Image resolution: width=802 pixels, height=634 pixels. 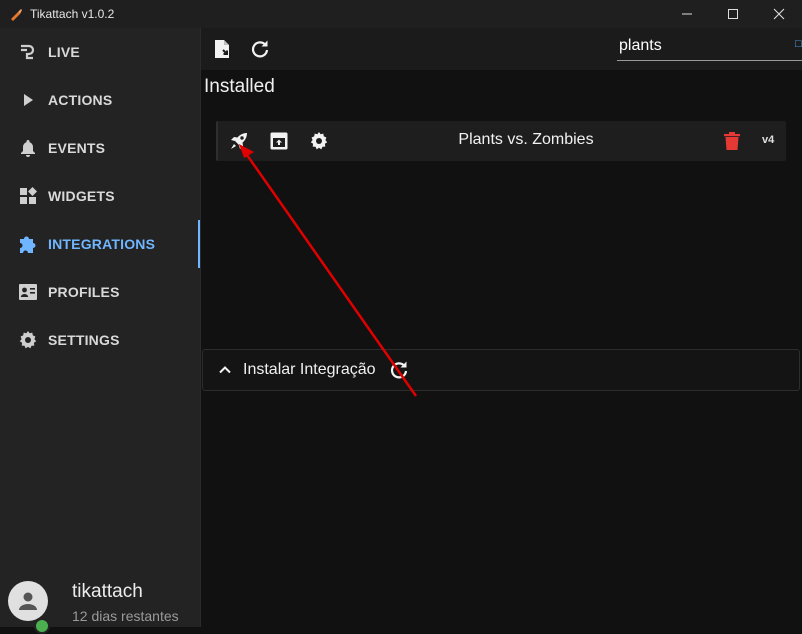 I want to click on plug-icon, so click(x=28, y=52).